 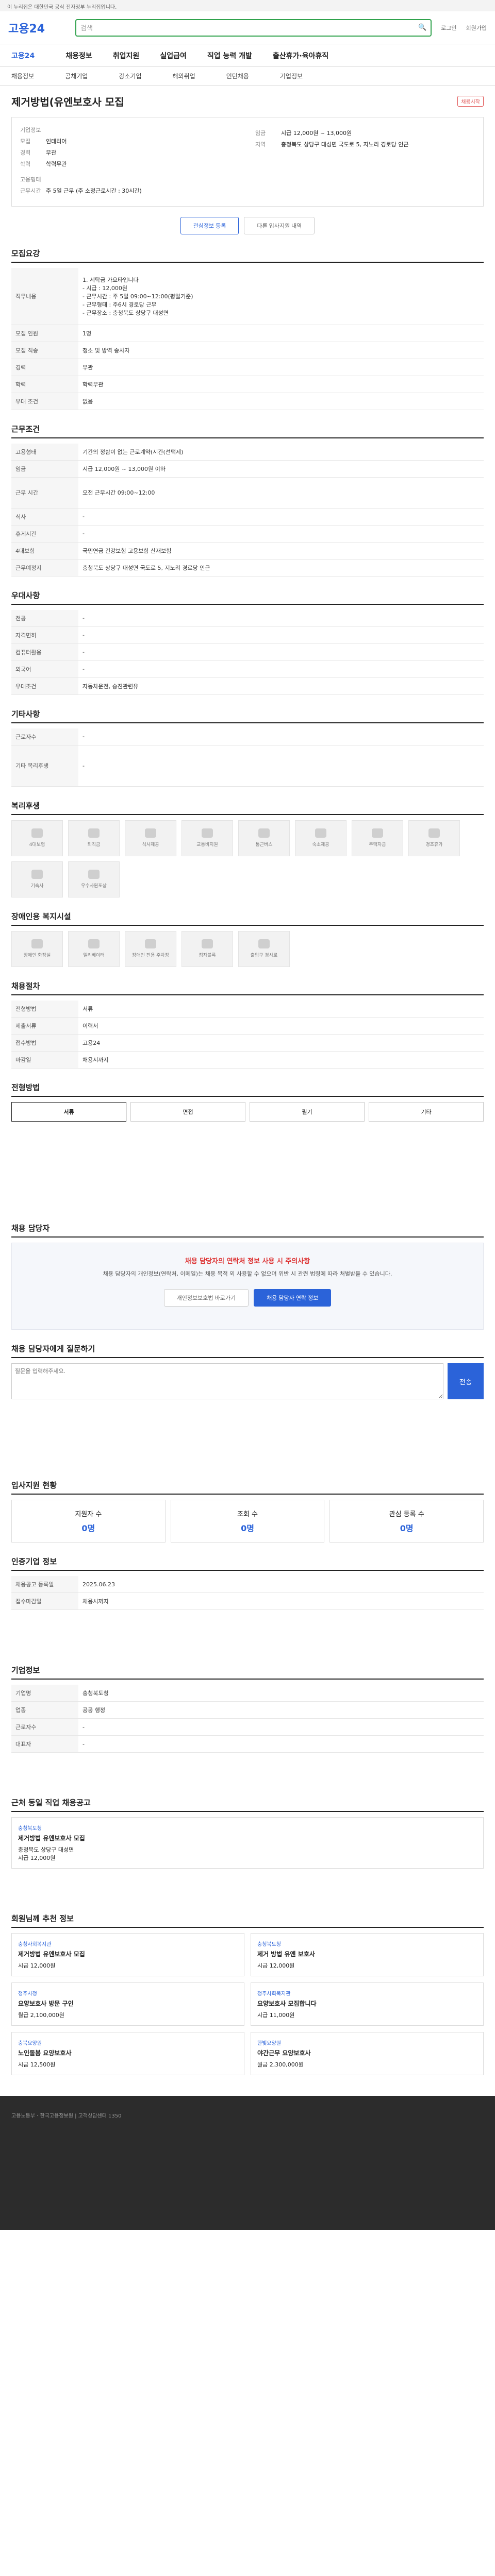 I want to click on welfare-item: 숙소제공, so click(x=320, y=838).